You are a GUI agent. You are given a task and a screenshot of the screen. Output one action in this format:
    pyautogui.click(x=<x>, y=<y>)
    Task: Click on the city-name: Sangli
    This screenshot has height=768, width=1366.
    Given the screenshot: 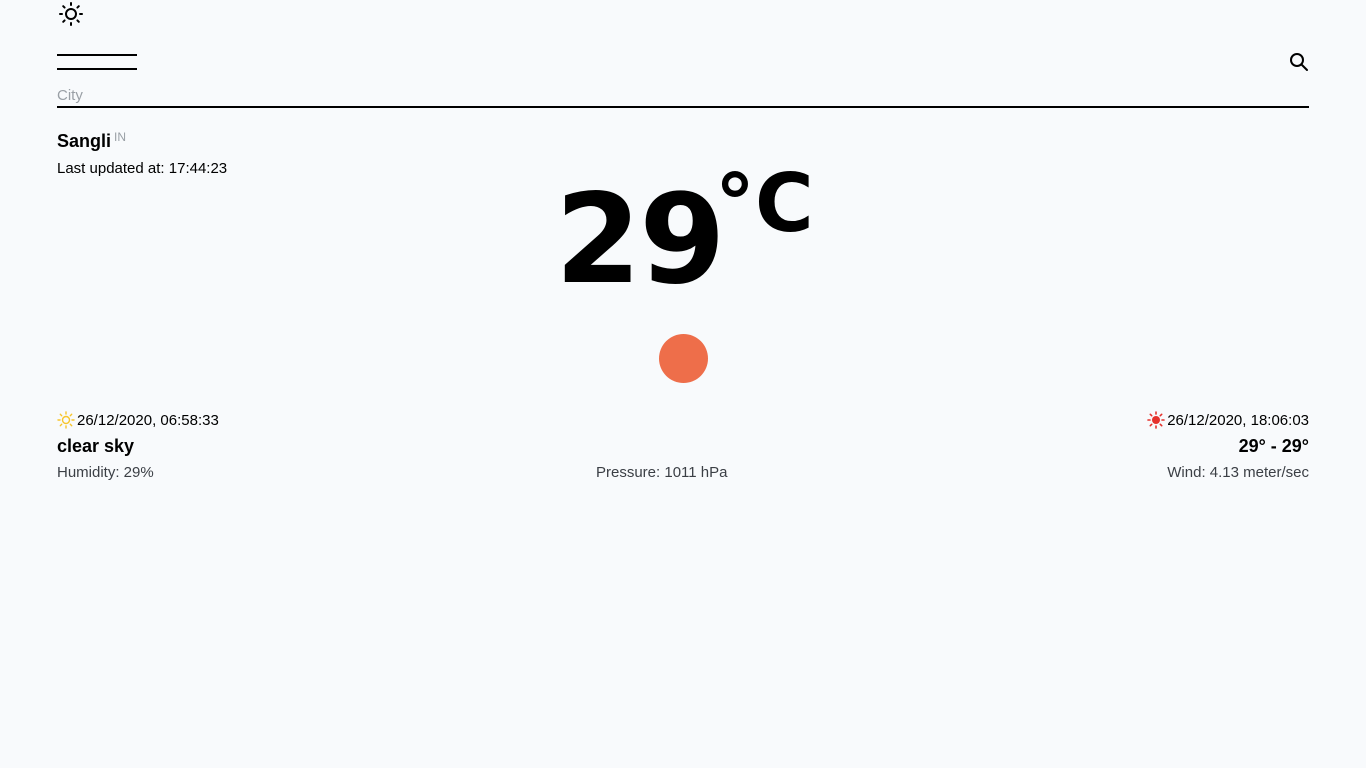 What is the action you would take?
    pyautogui.click(x=84, y=141)
    